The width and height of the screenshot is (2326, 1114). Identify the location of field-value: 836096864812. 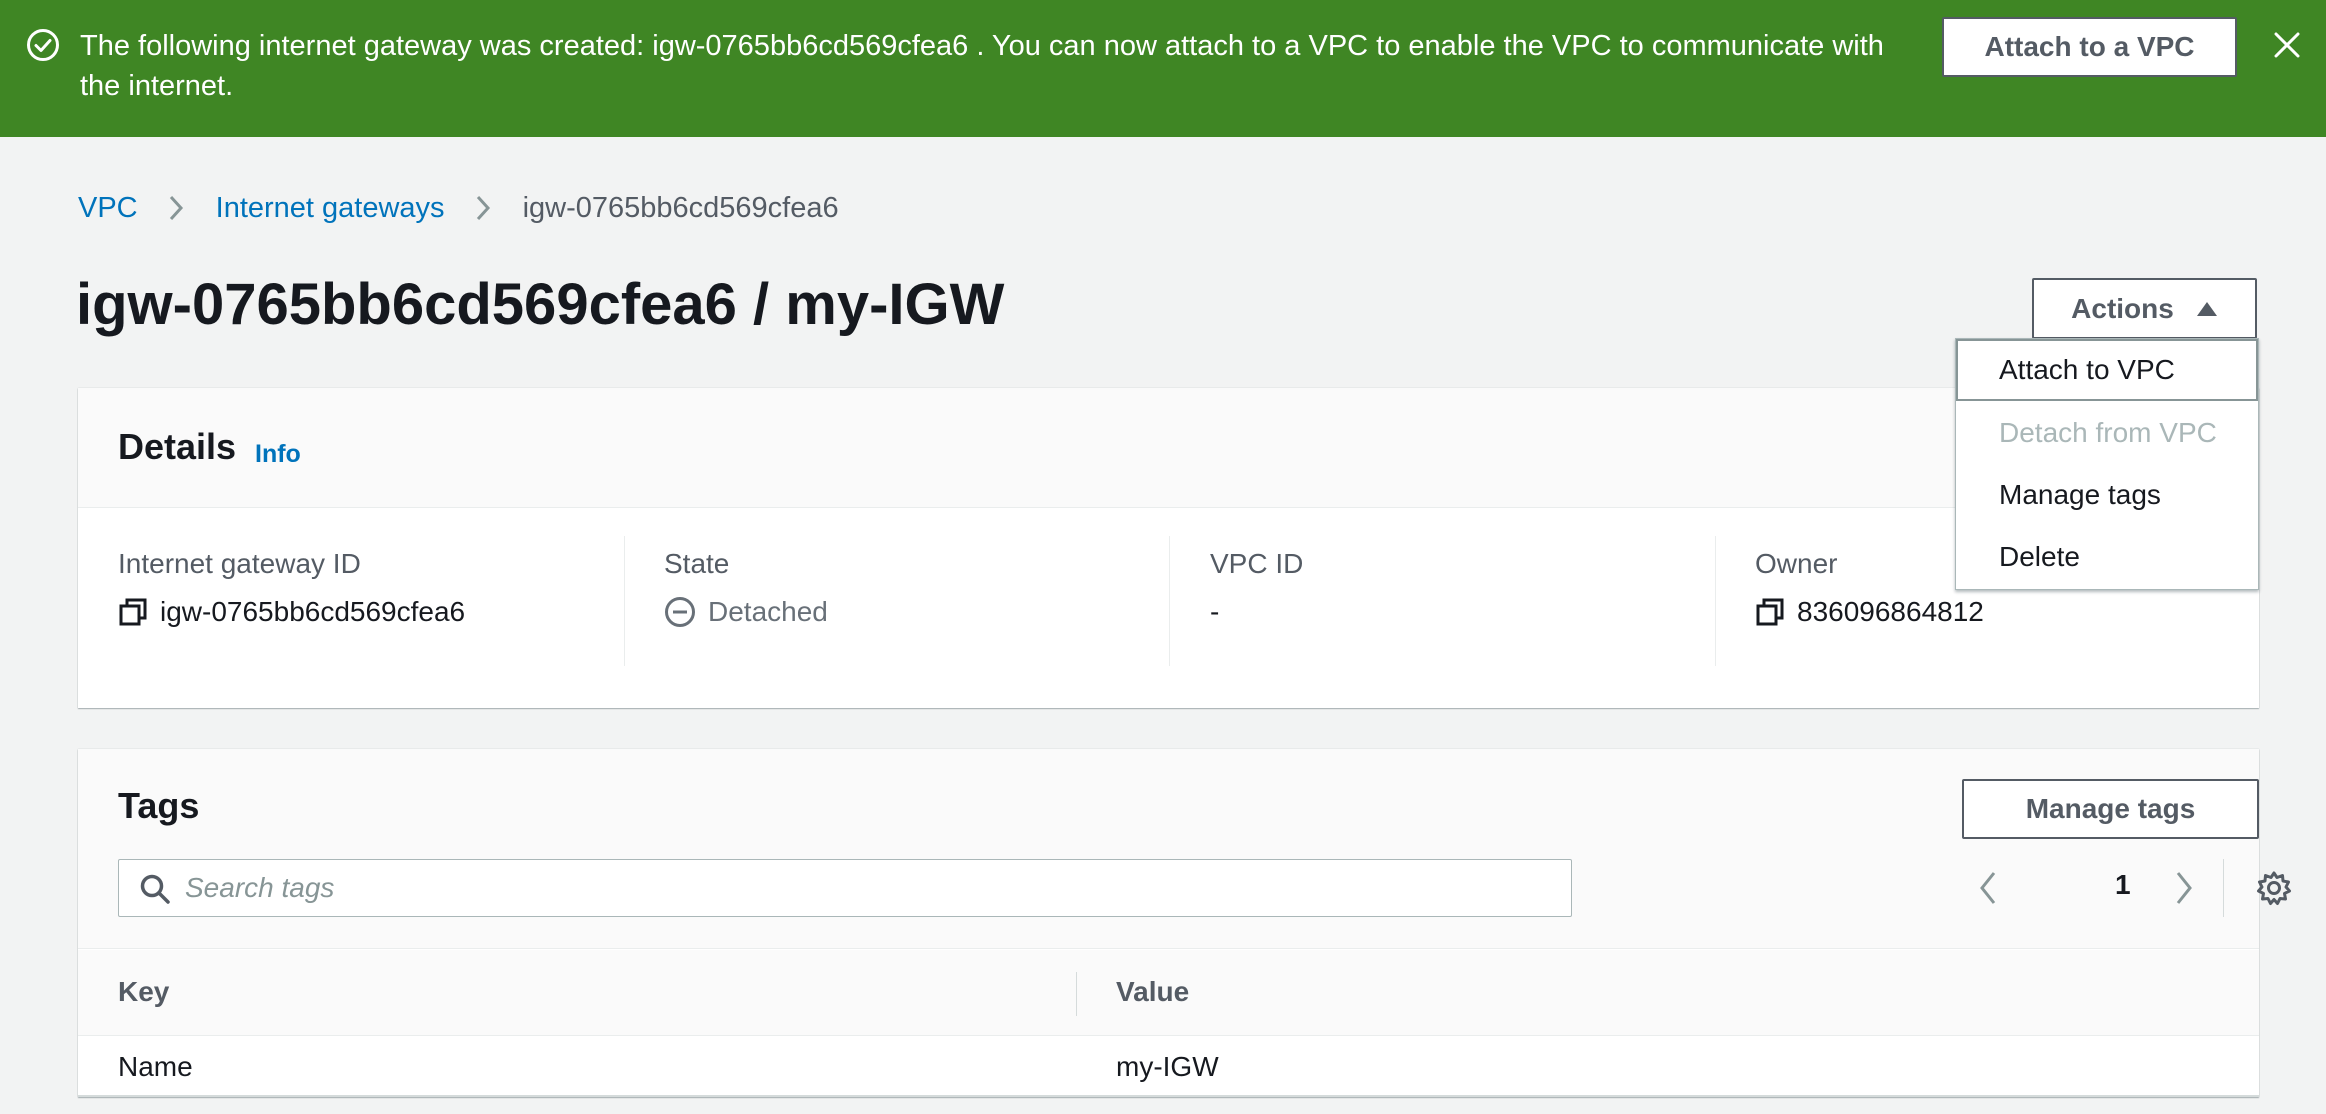
(1890, 611).